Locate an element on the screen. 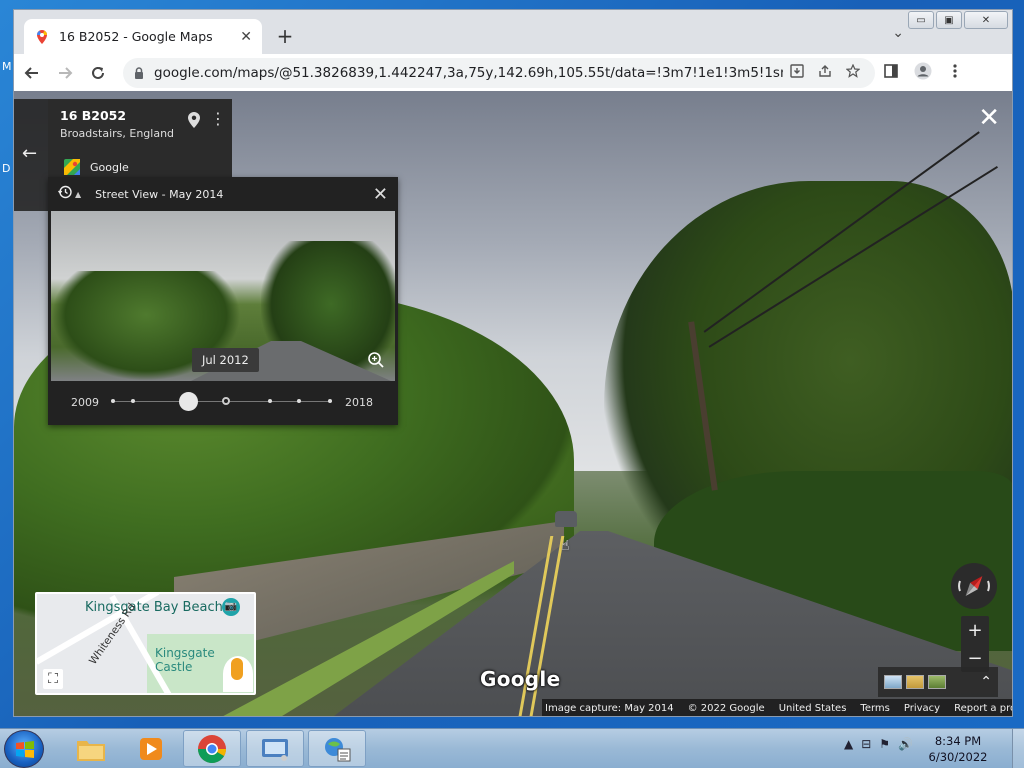  mini-map-label-beach: Kingsgate Bay Beach is located at coordinates (154, 607).